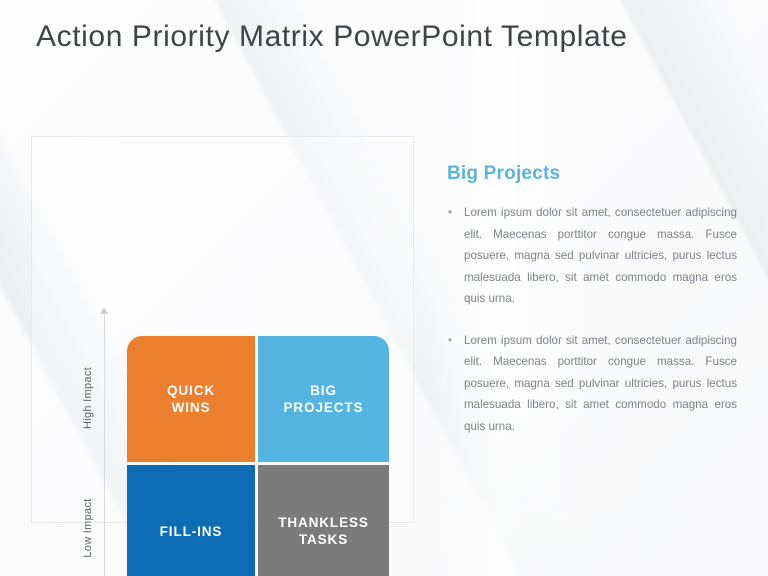 Image resolution: width=768 pixels, height=576 pixels. Describe the element at coordinates (104, 444) in the screenshot. I see `y-axis-line` at that location.